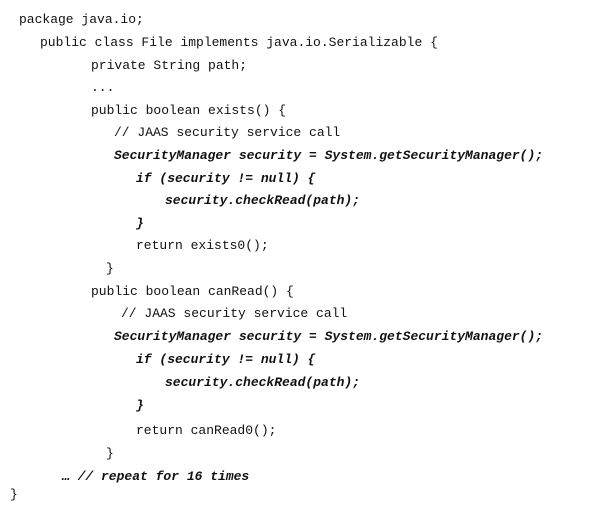  I want to click on code-line-repeat-note: … // repeat for 16 times, so click(156, 476).